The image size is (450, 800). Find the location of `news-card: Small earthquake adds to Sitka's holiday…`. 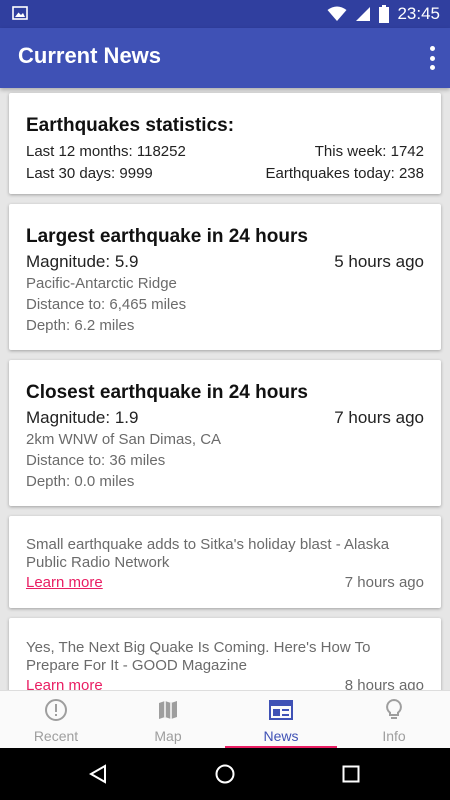

news-card: Small earthquake adds to Sitka's holiday… is located at coordinates (225, 562).